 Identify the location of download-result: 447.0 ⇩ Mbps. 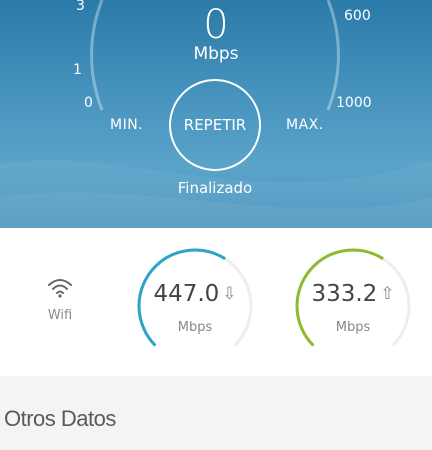
(195, 306).